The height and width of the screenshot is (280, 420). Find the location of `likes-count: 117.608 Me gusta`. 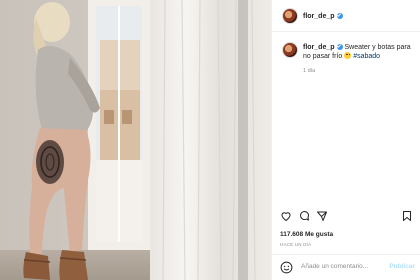

likes-count: 117.608 Me gusta is located at coordinates (306, 234).